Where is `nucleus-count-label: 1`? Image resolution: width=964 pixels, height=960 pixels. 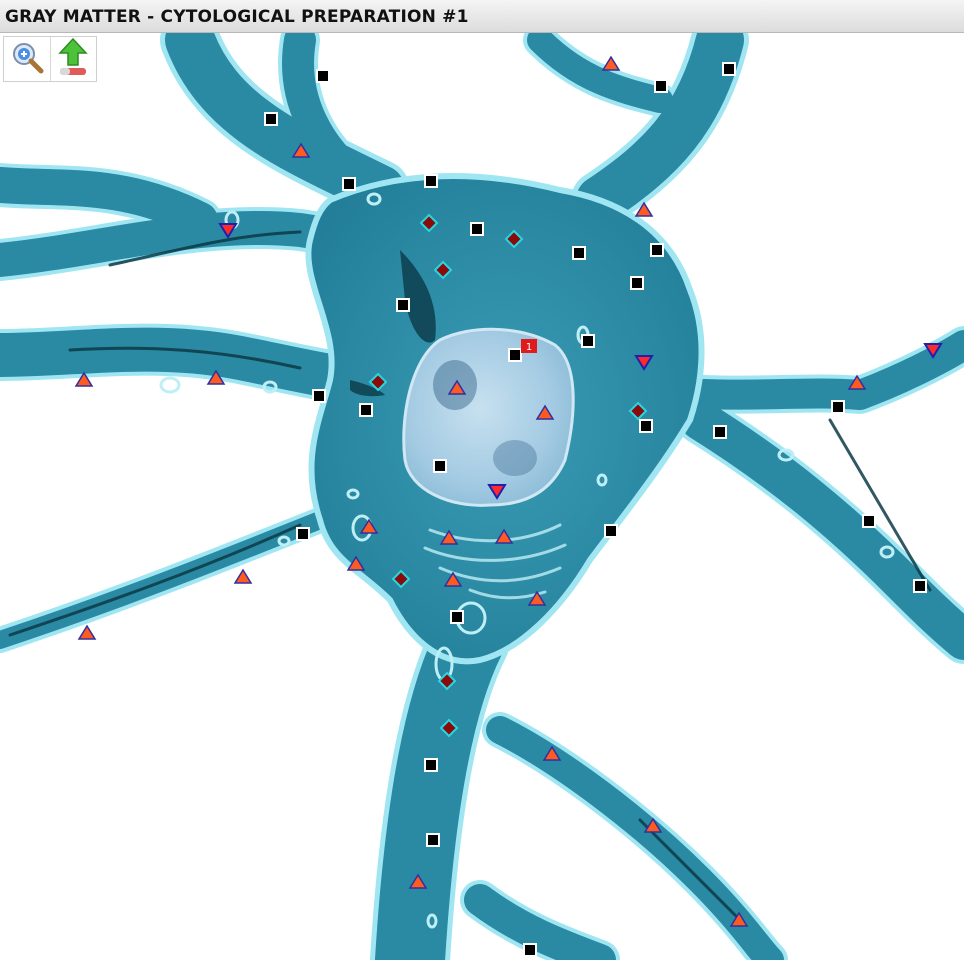
nucleus-count-label: 1 is located at coordinates (529, 347).